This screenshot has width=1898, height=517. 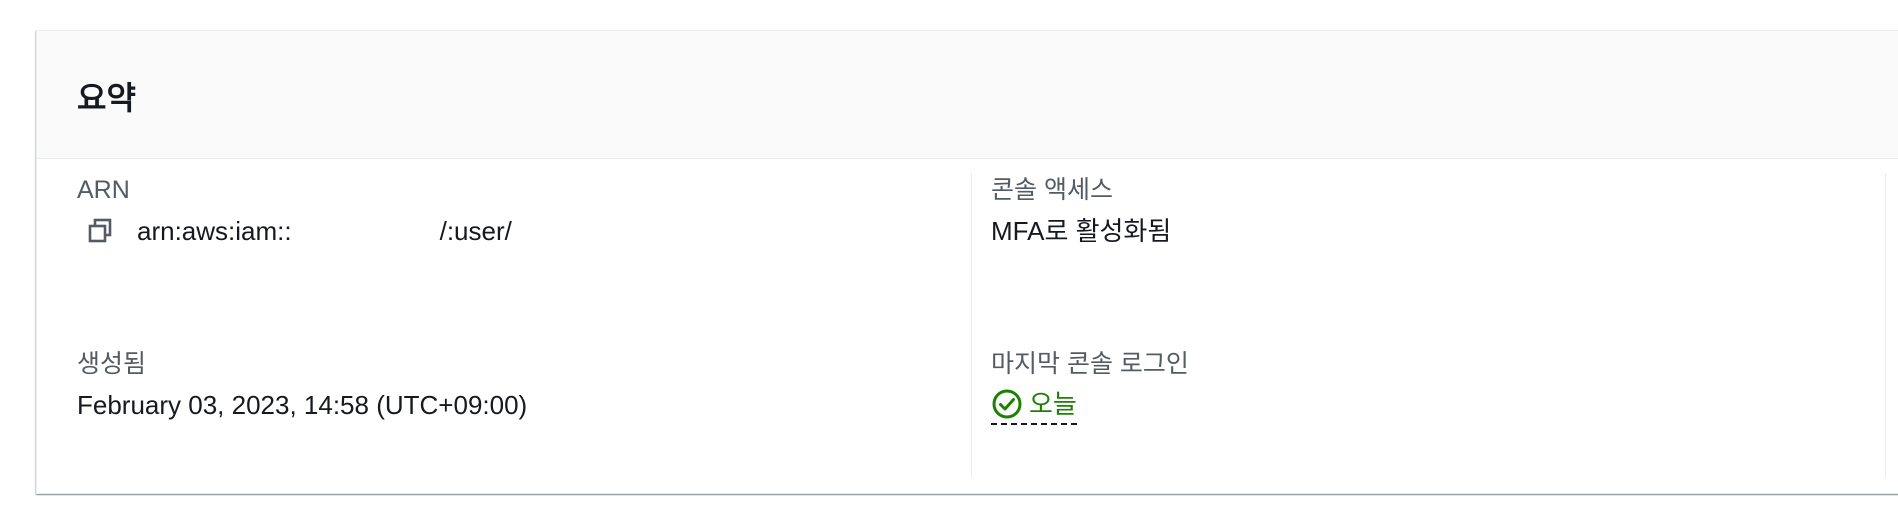 I want to click on copy-arn-button, so click(x=100, y=231).